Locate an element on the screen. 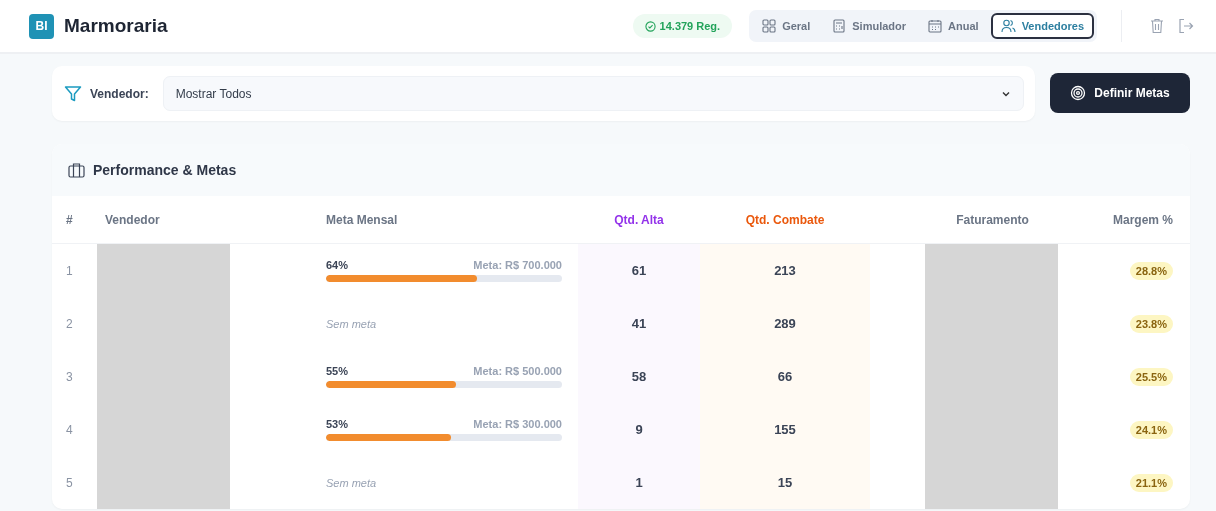  records-count: 14.379 Reg. is located at coordinates (690, 26).